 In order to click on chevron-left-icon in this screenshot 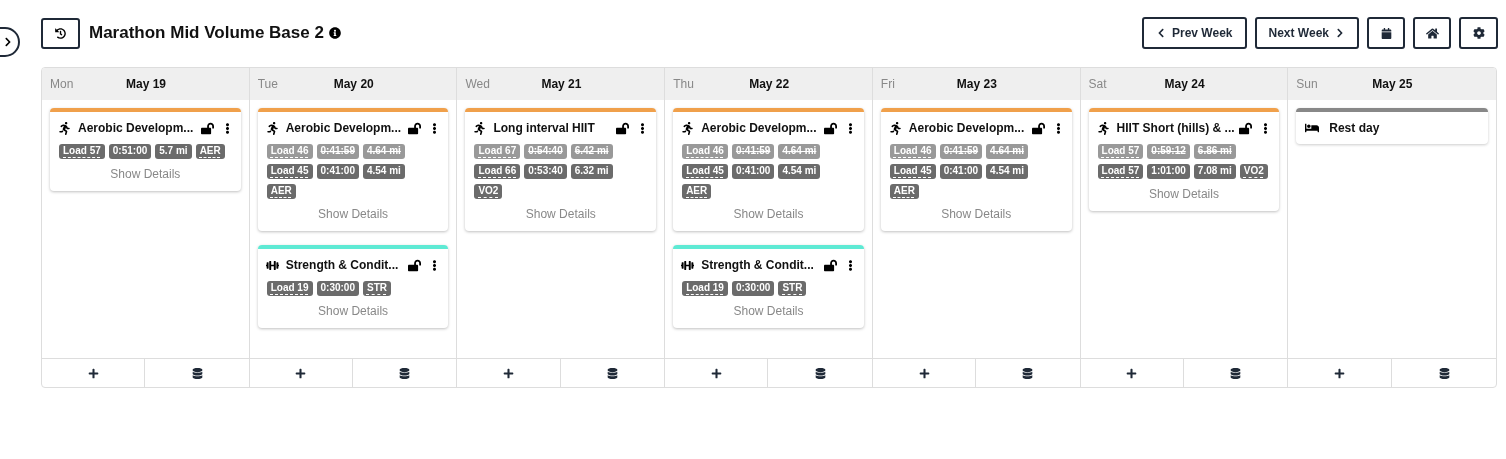, I will do `click(1161, 33)`.